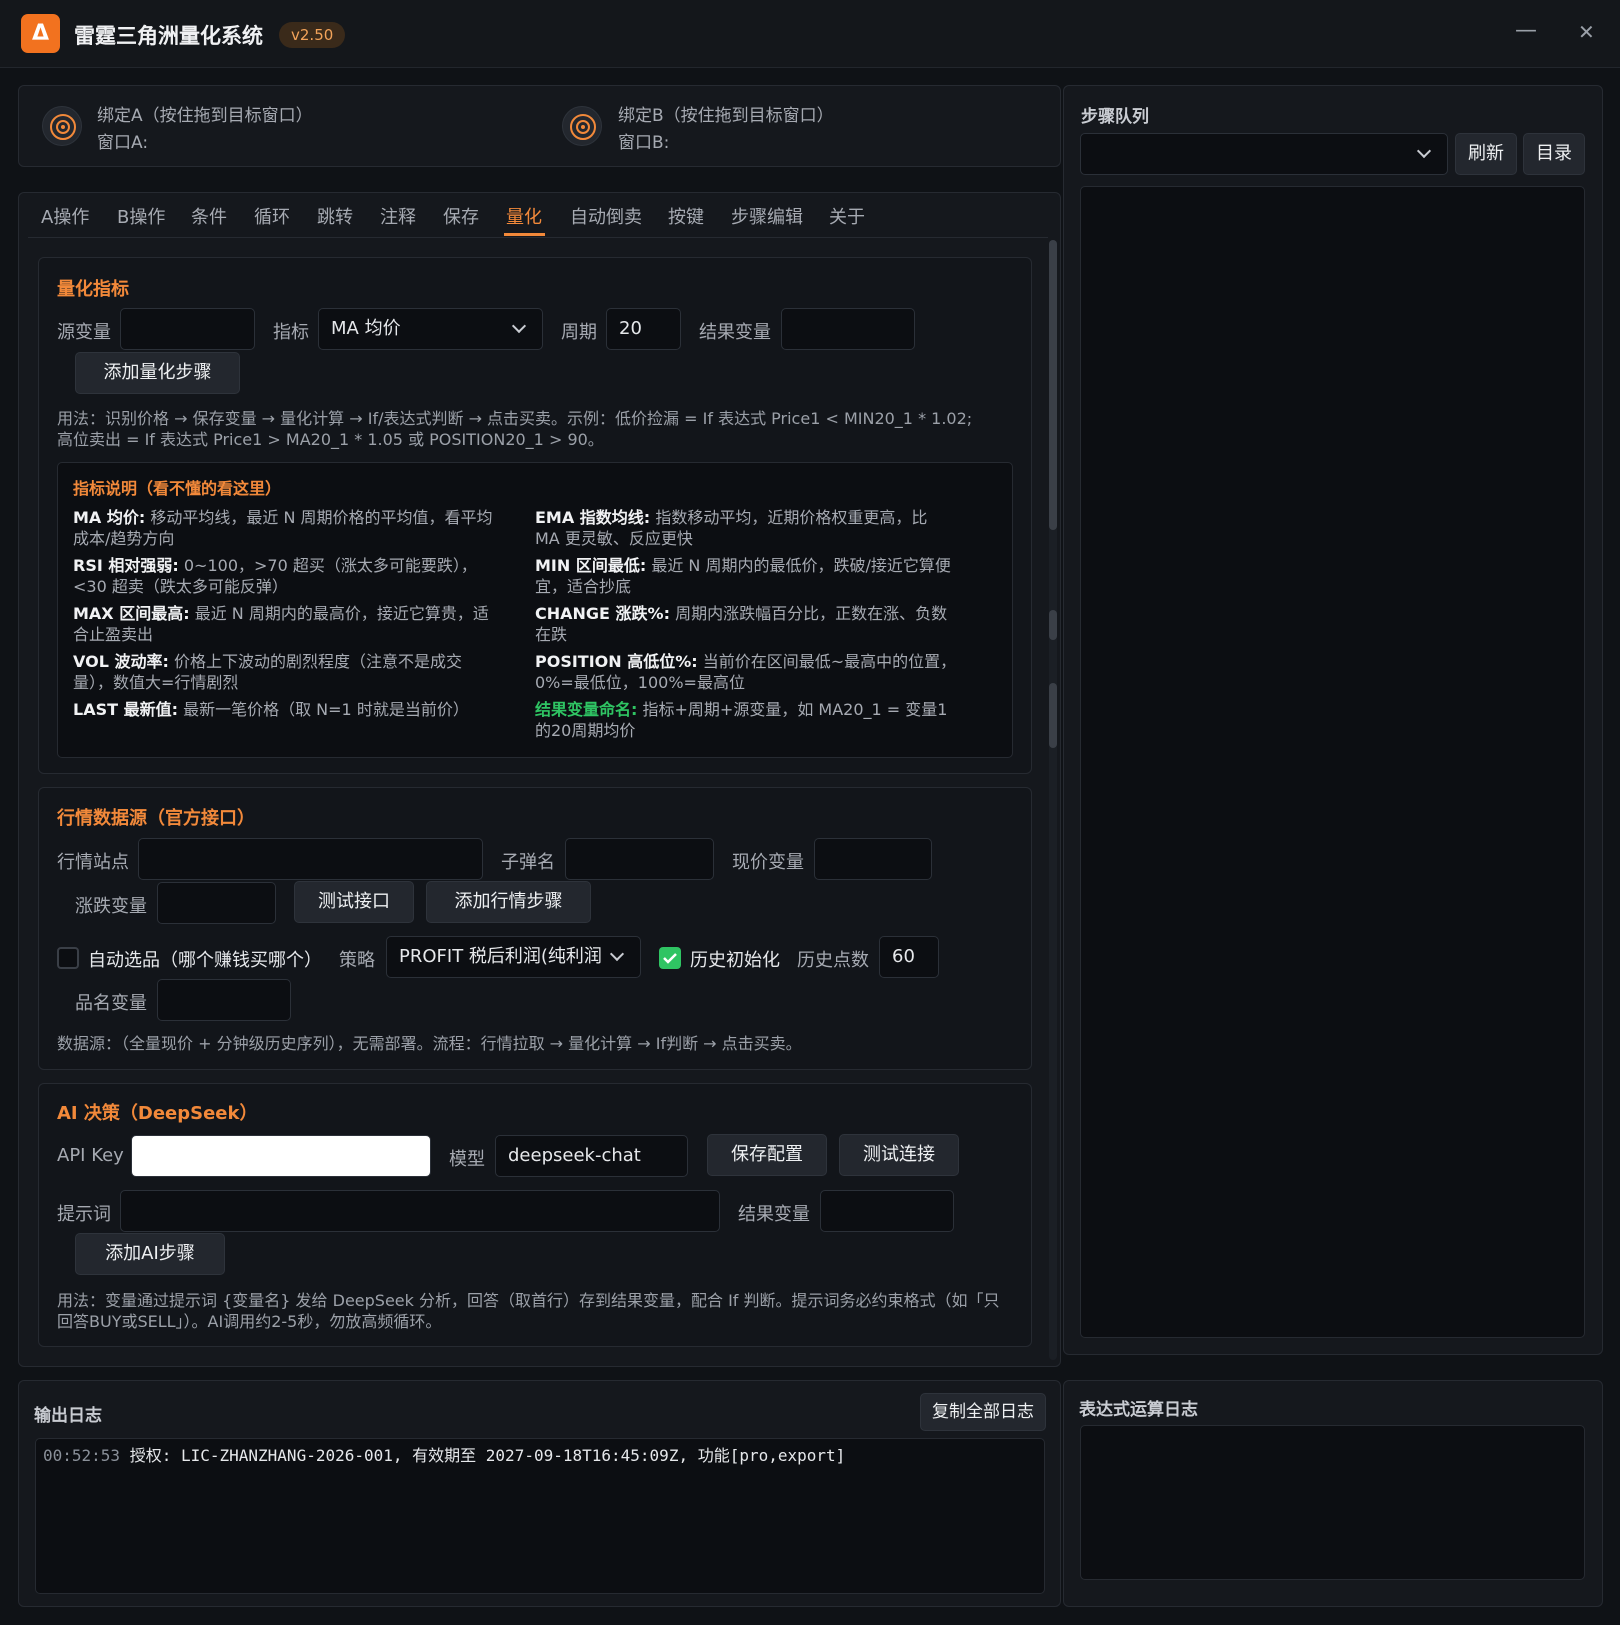  Describe the element at coordinates (224, 1000) in the screenshot. I see `item-var-input` at that location.